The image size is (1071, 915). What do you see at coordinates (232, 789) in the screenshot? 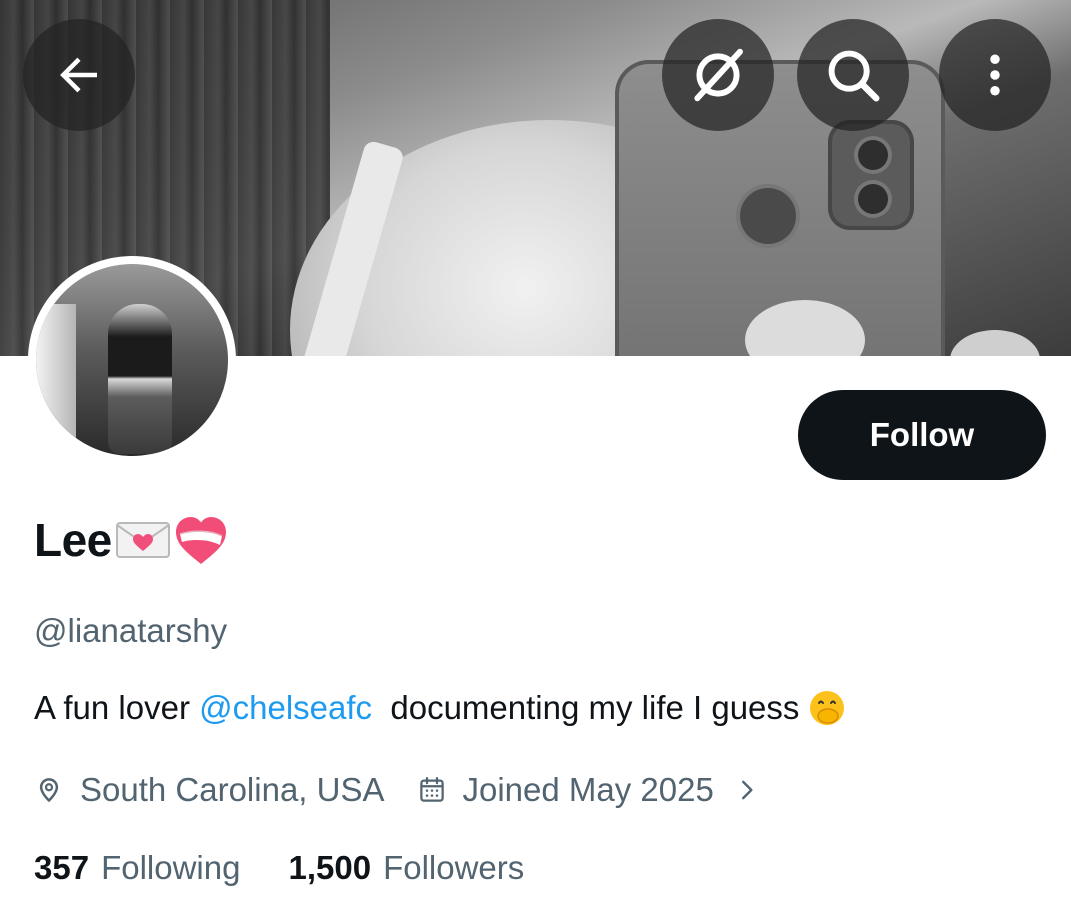
I see `location-text: South Carolina, USA` at bounding box center [232, 789].